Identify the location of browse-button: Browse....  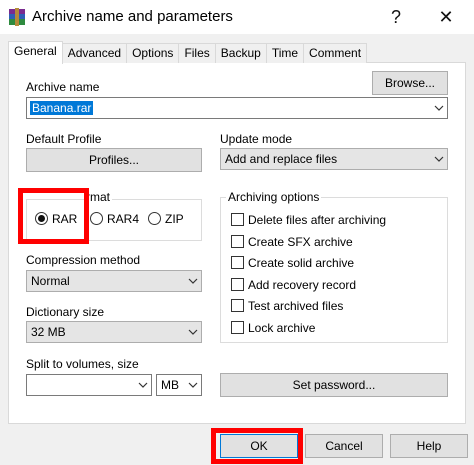
(410, 83).